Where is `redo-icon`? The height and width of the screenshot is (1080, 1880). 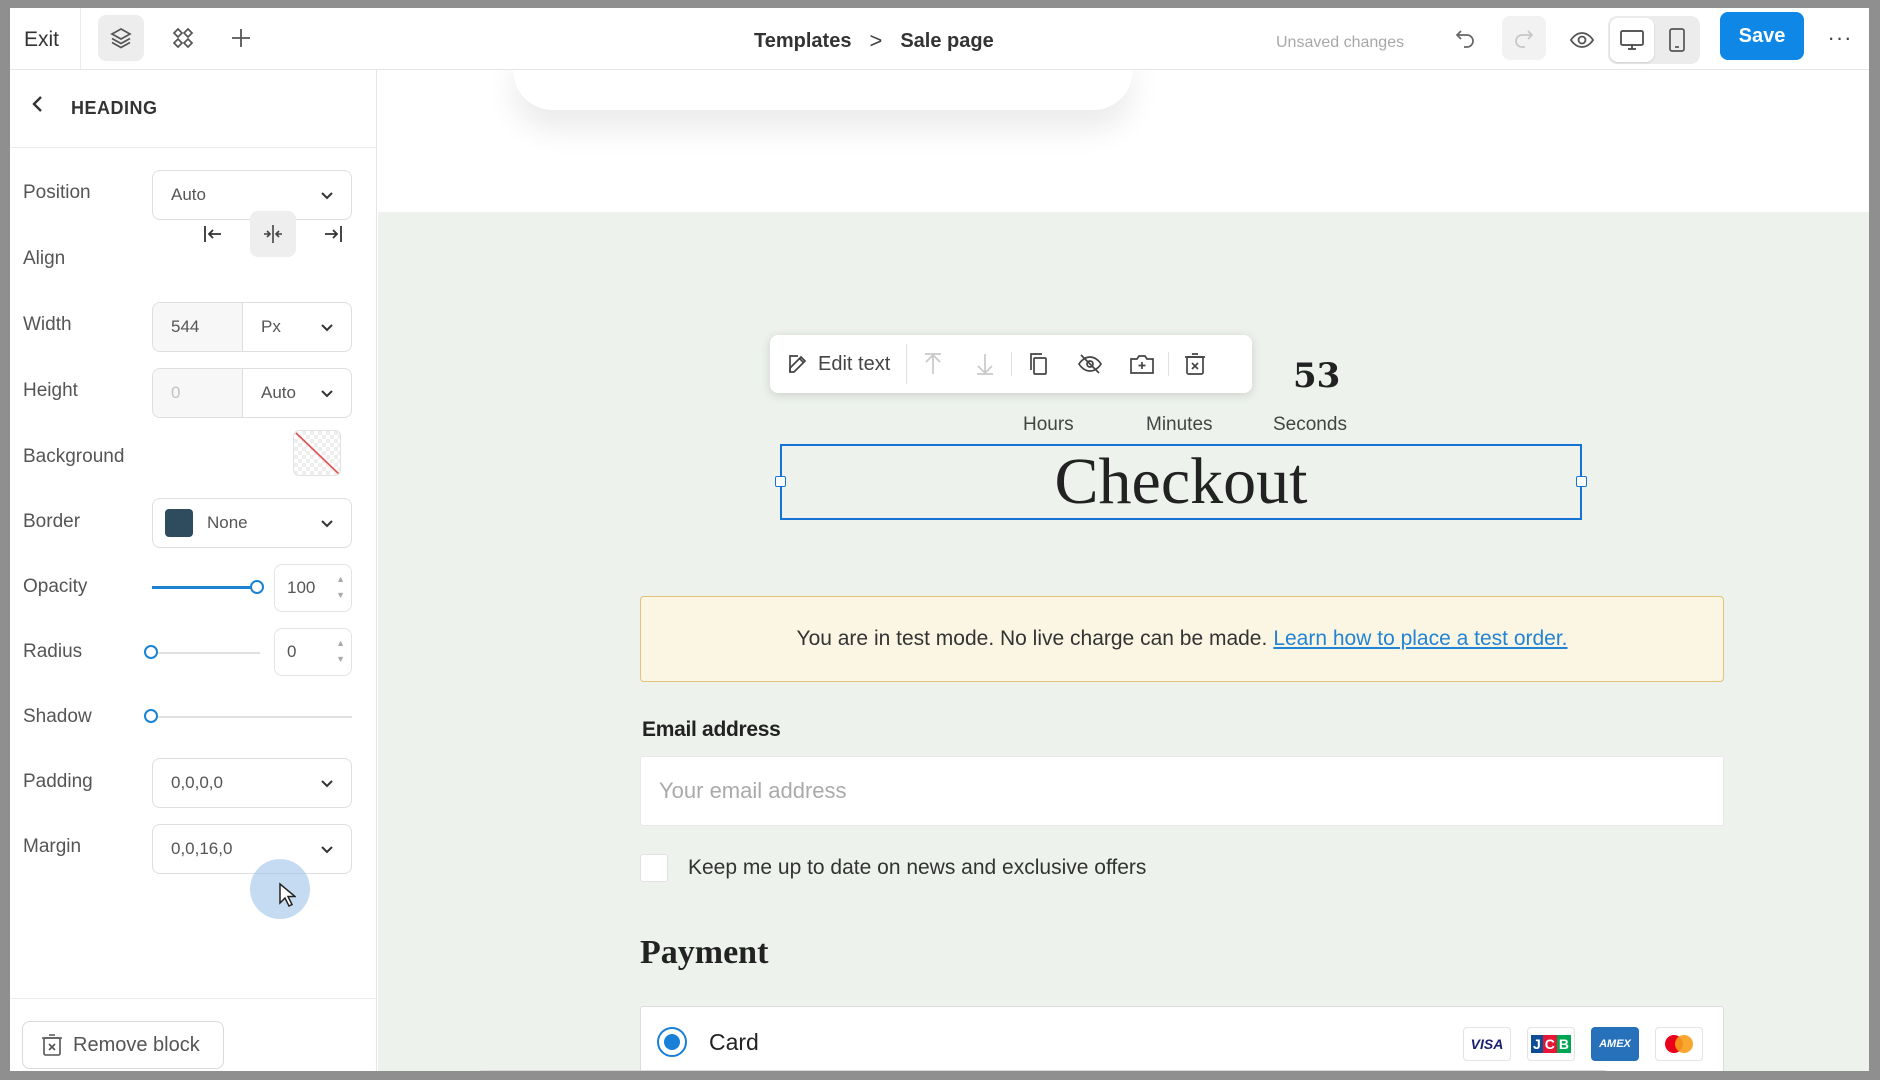
redo-icon is located at coordinates (1524, 39).